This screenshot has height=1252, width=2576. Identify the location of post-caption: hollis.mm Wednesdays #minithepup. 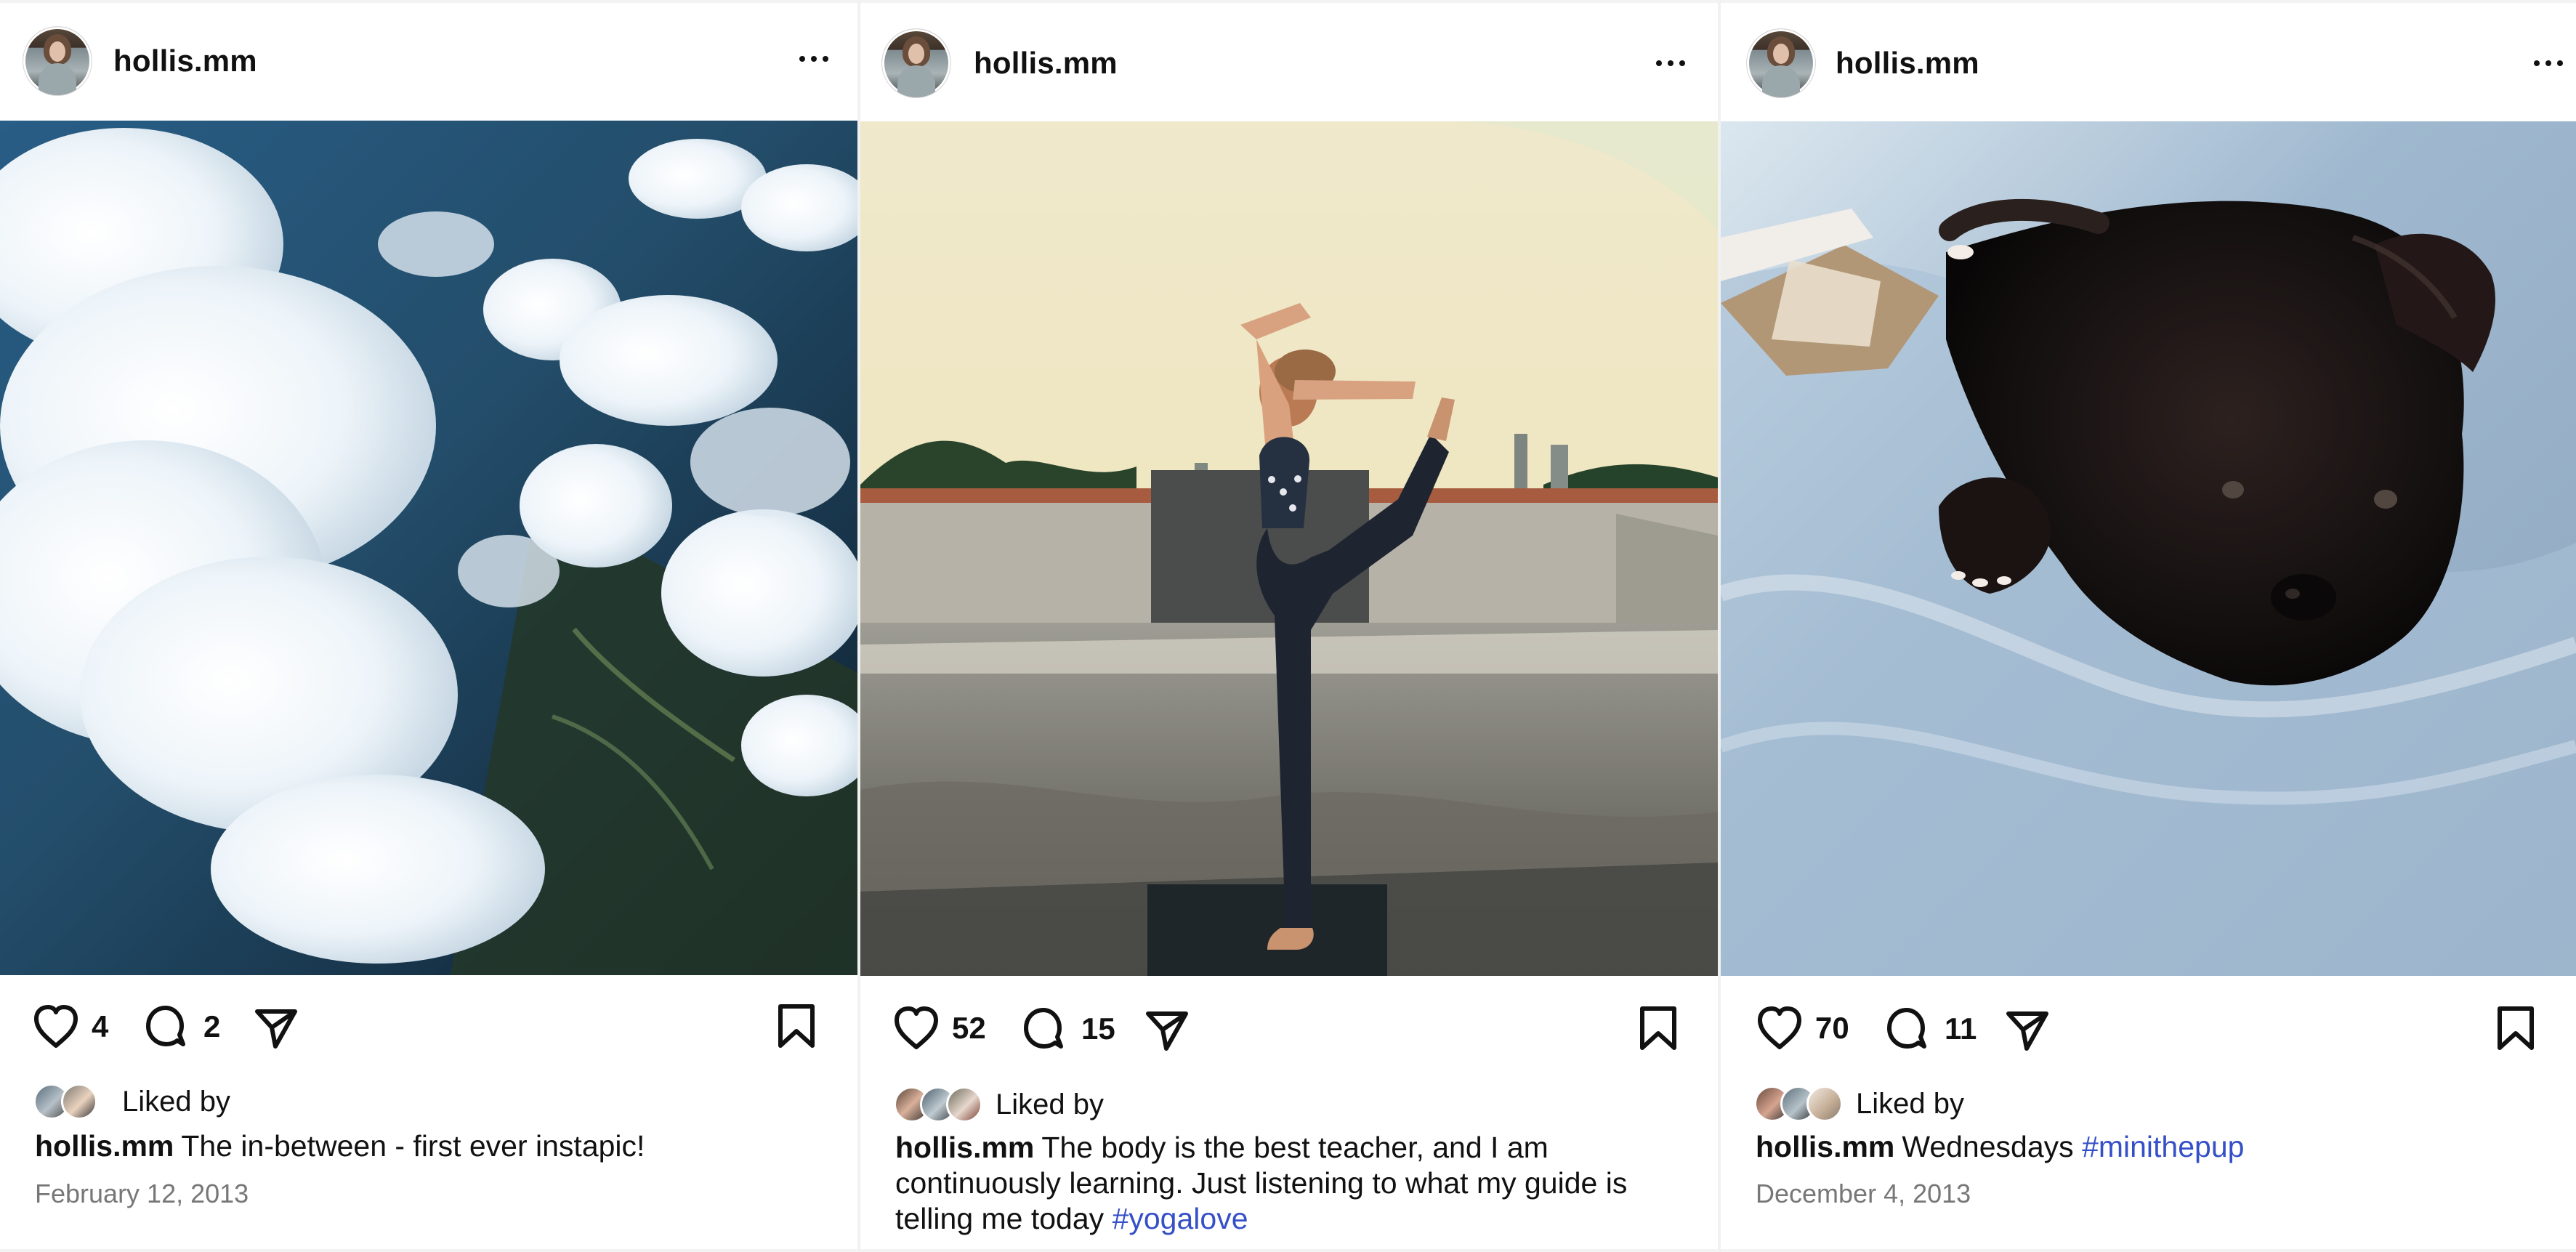
(2141, 1147).